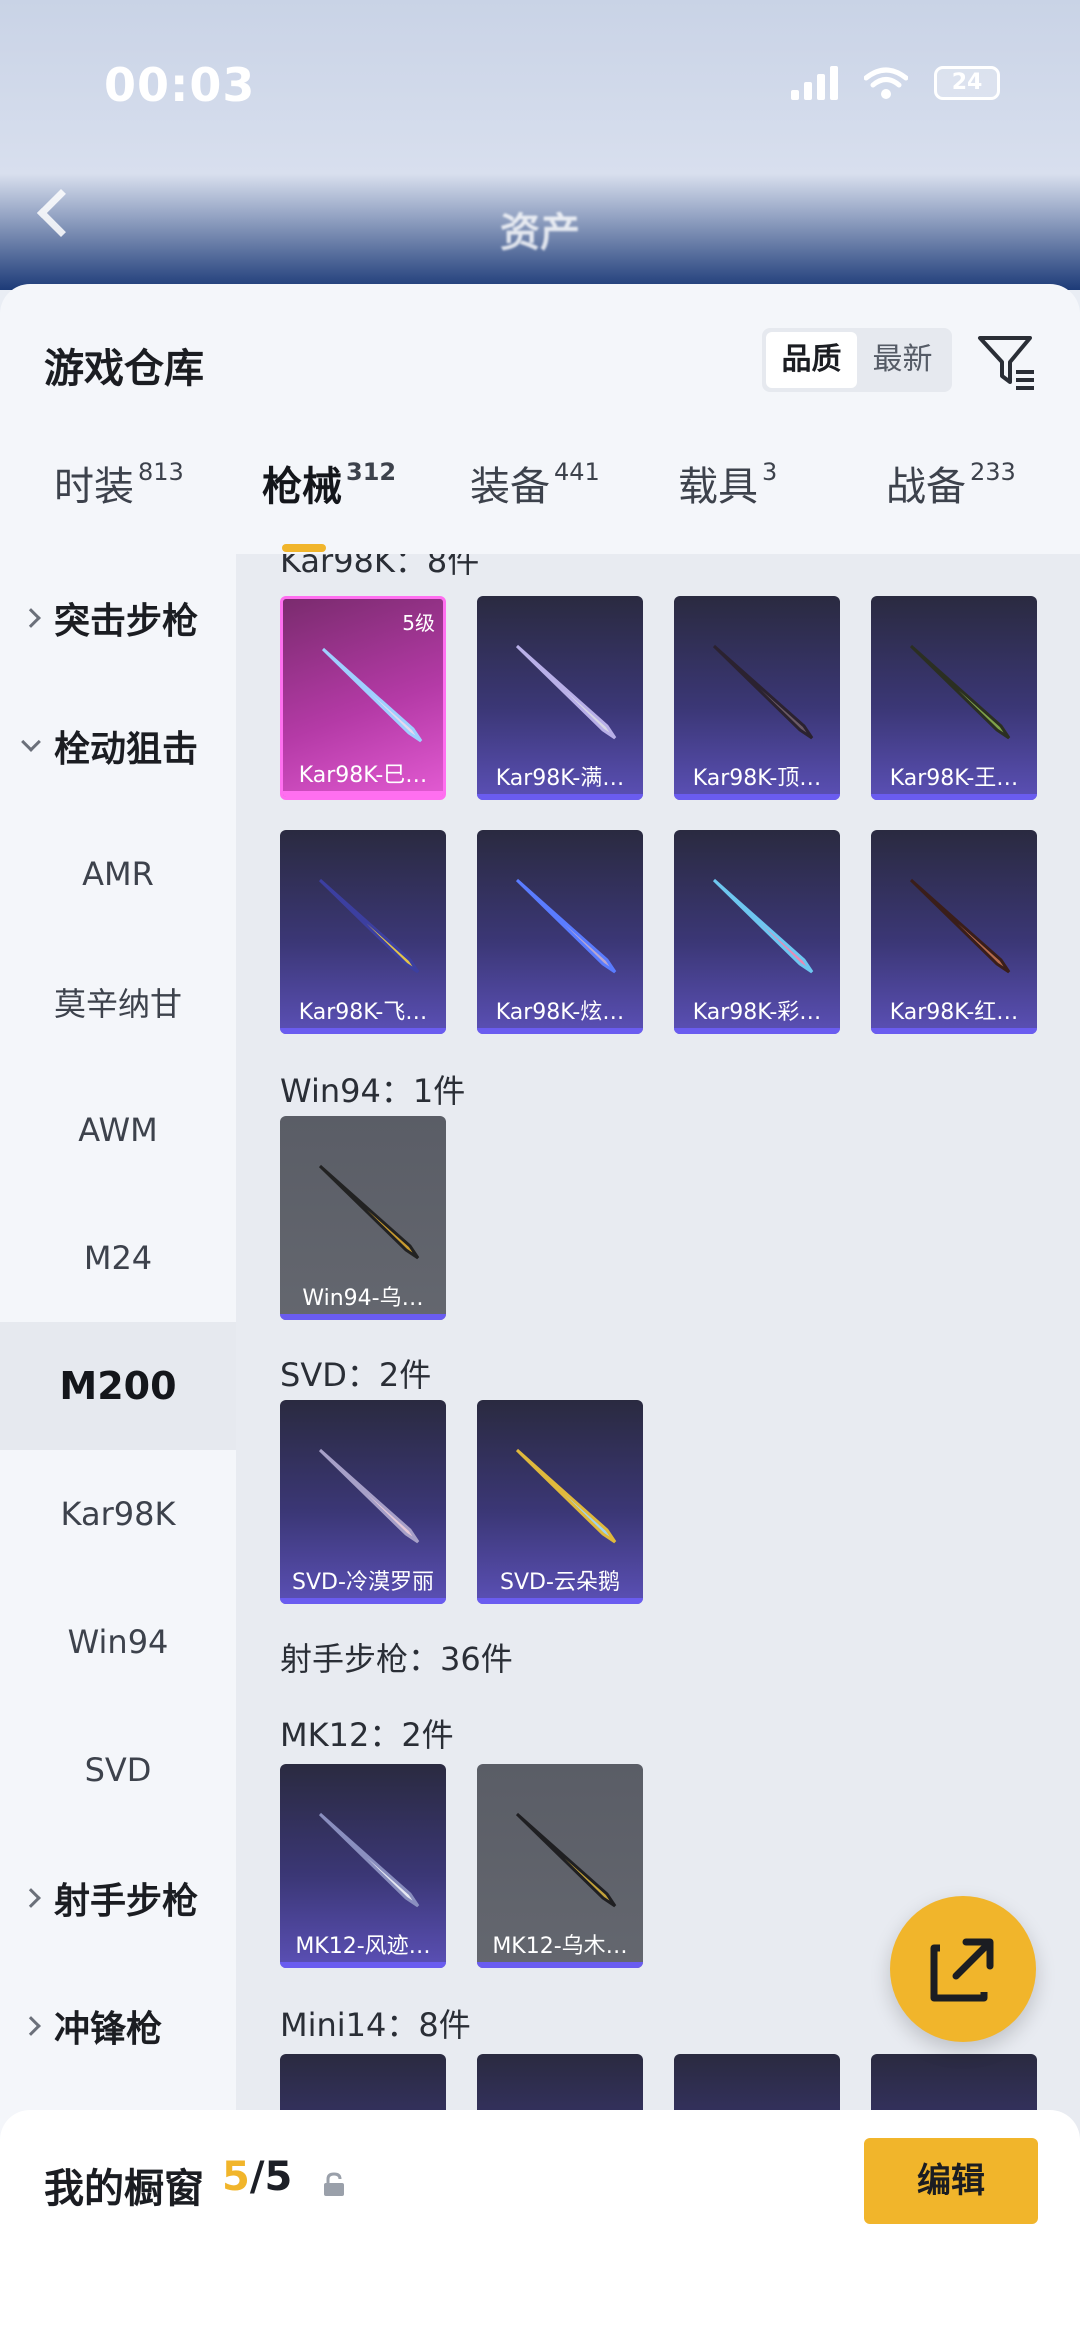 This screenshot has height=2348, width=1080. I want to click on showcase-title: 我的橱窗, so click(124, 2189).